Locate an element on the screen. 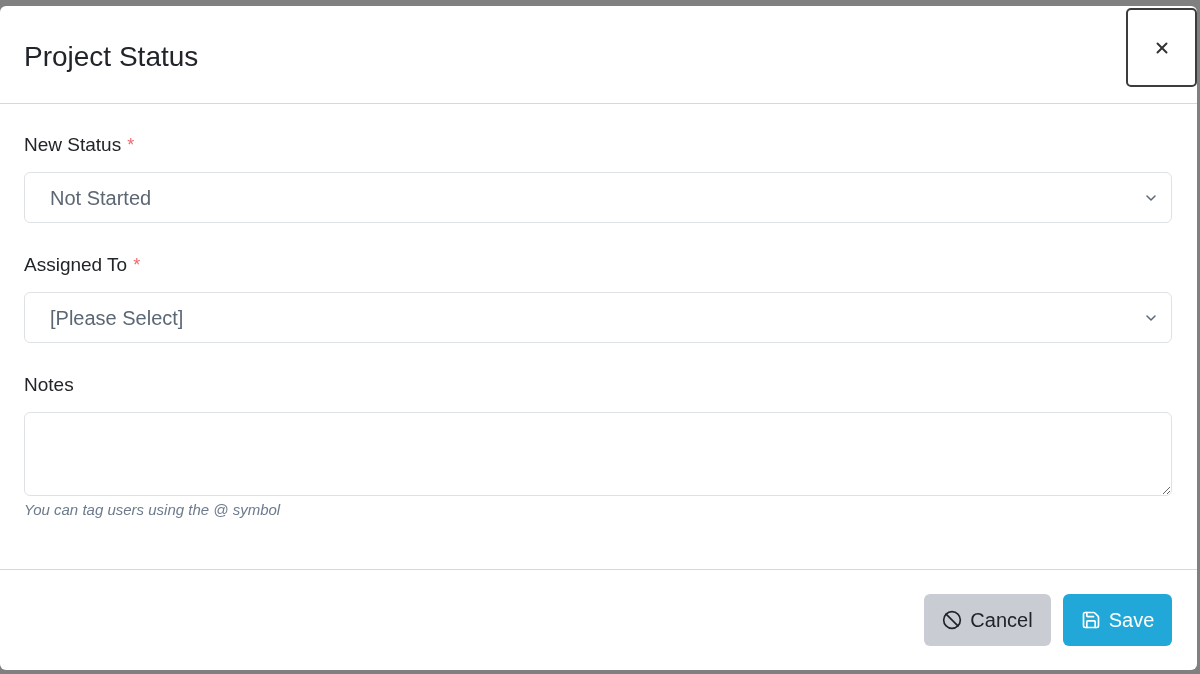 The width and height of the screenshot is (1200, 674). field-label: Notes is located at coordinates (49, 385).